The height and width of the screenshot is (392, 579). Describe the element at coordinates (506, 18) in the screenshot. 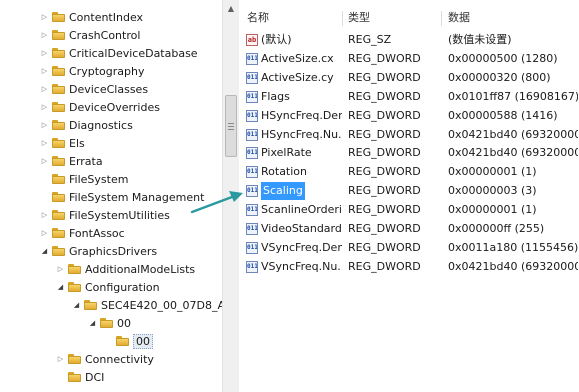

I see `column-header-data: 数据` at that location.